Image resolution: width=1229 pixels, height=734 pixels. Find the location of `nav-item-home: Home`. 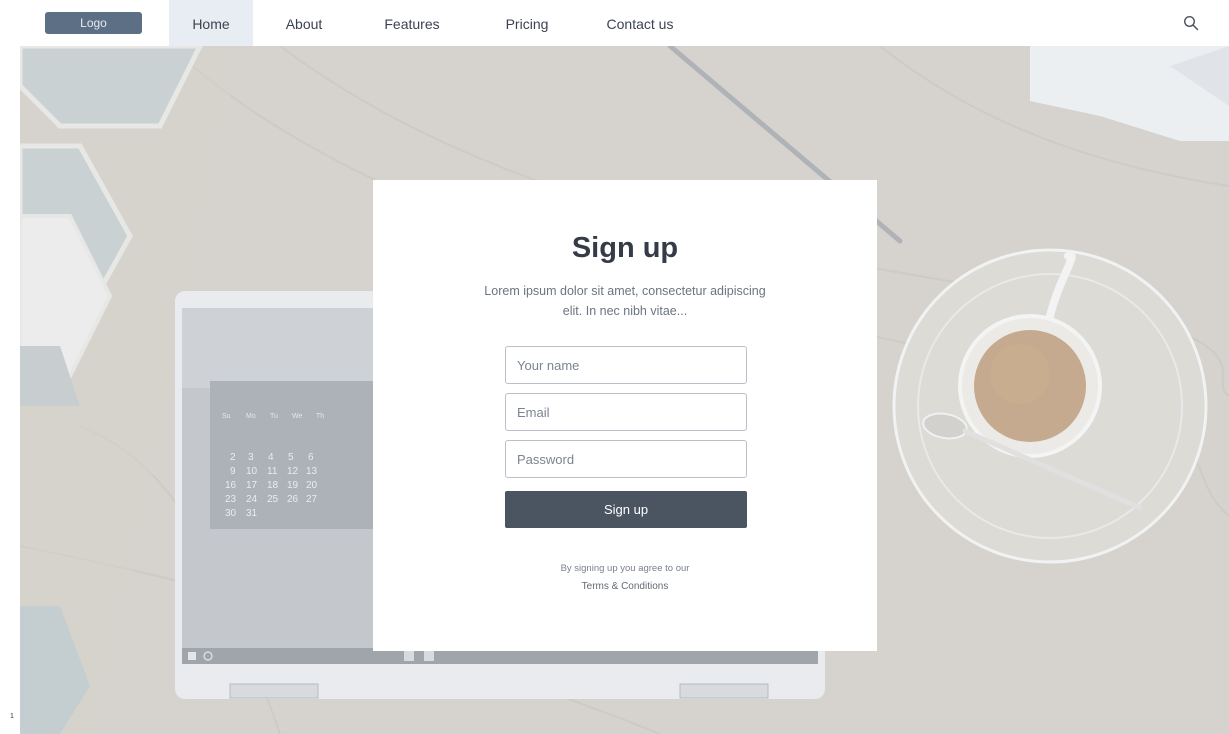

nav-item-home: Home is located at coordinates (211, 23).